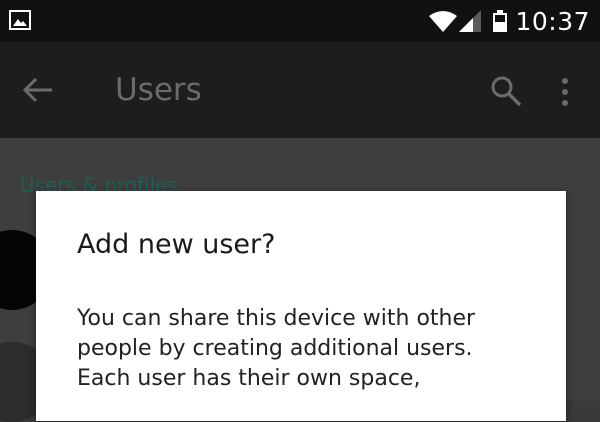  Describe the element at coordinates (20, 20) in the screenshot. I see `image-notification-icon` at that location.